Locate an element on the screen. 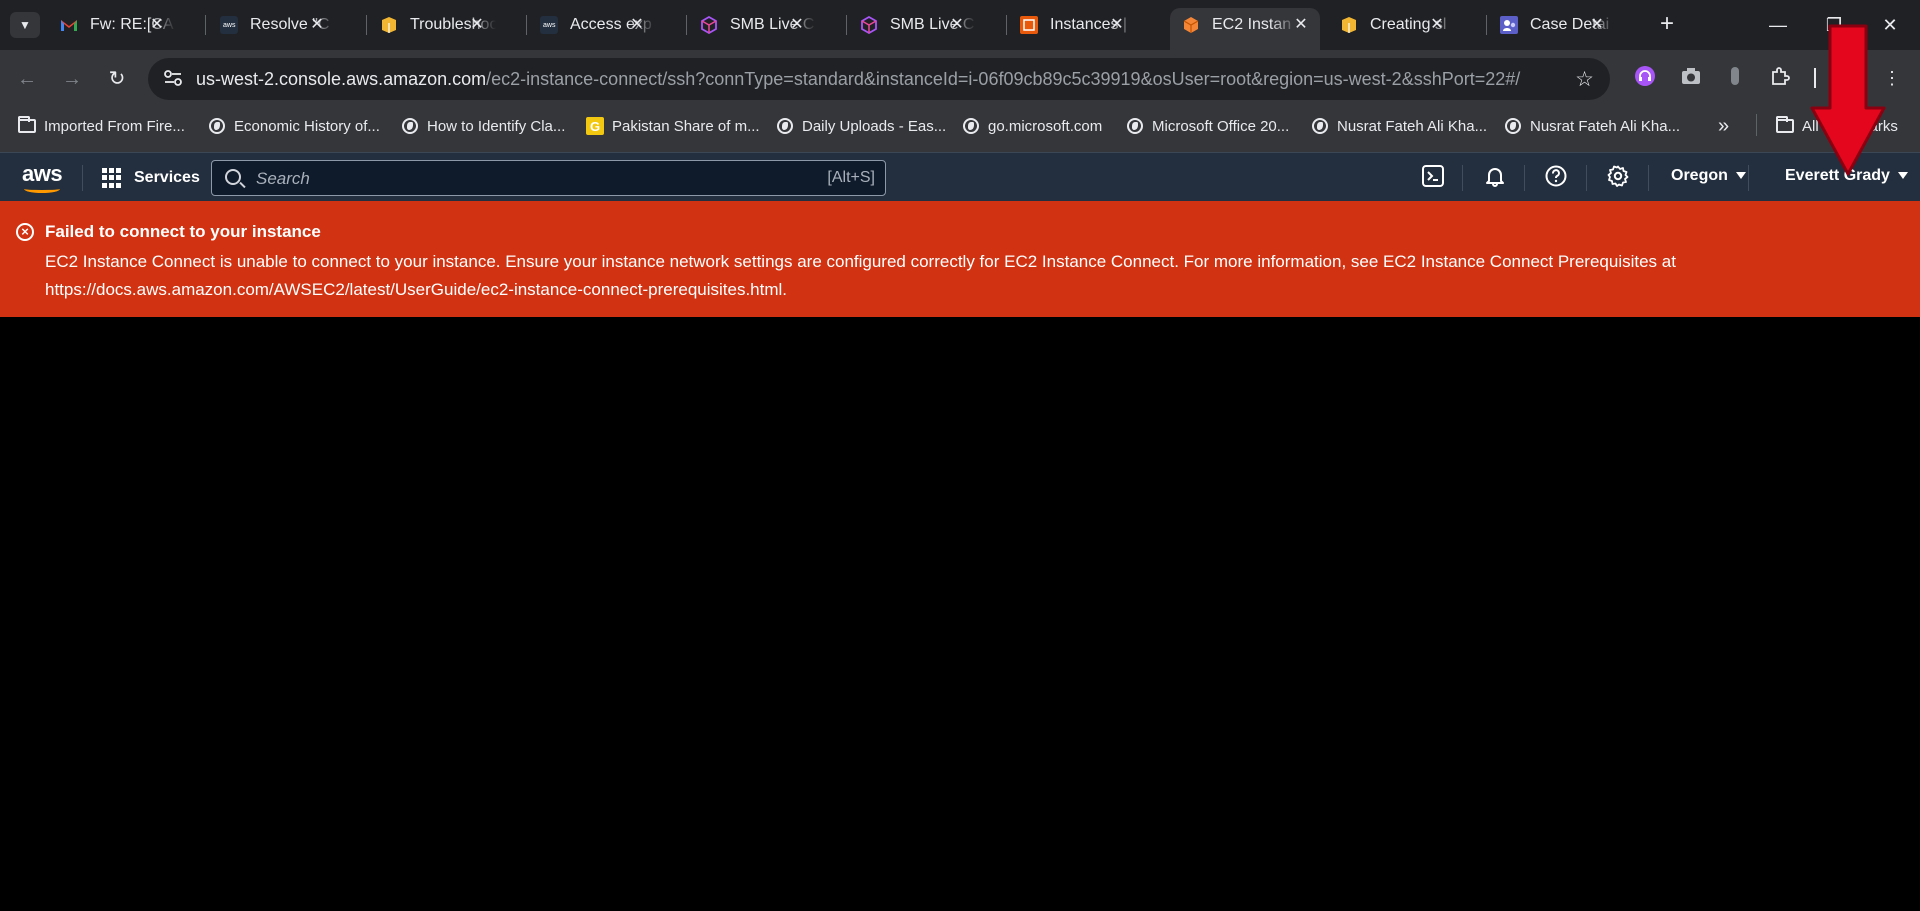  bookmark-item: go.microsoft.com is located at coordinates (1032, 126).